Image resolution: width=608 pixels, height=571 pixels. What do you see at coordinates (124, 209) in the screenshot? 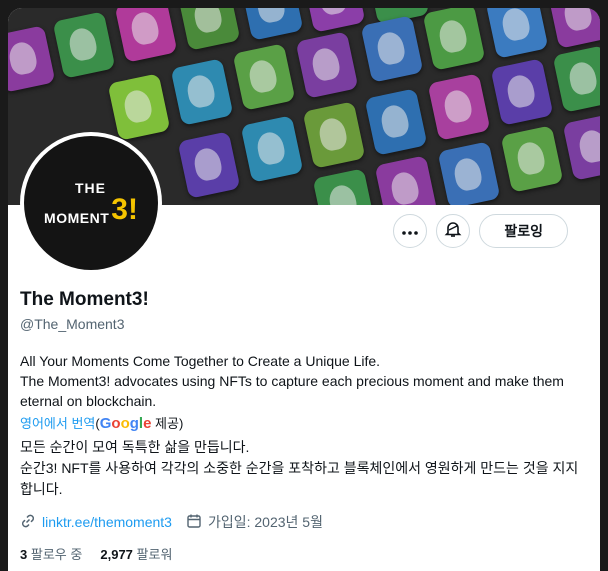
I see `logo-mark: 3!` at bounding box center [124, 209].